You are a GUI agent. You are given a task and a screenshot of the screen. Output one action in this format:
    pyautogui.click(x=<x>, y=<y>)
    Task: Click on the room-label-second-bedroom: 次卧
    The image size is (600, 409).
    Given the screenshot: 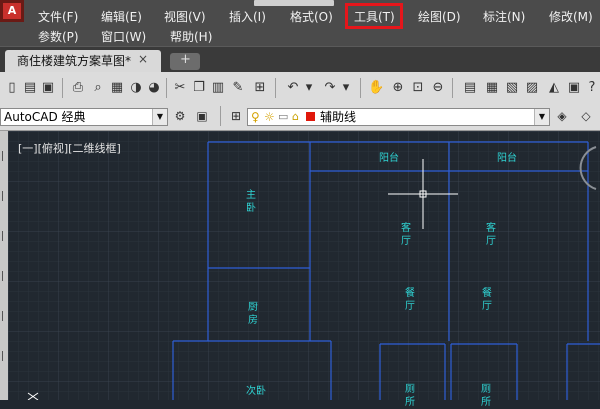 What is the action you would take?
    pyautogui.click(x=256, y=391)
    